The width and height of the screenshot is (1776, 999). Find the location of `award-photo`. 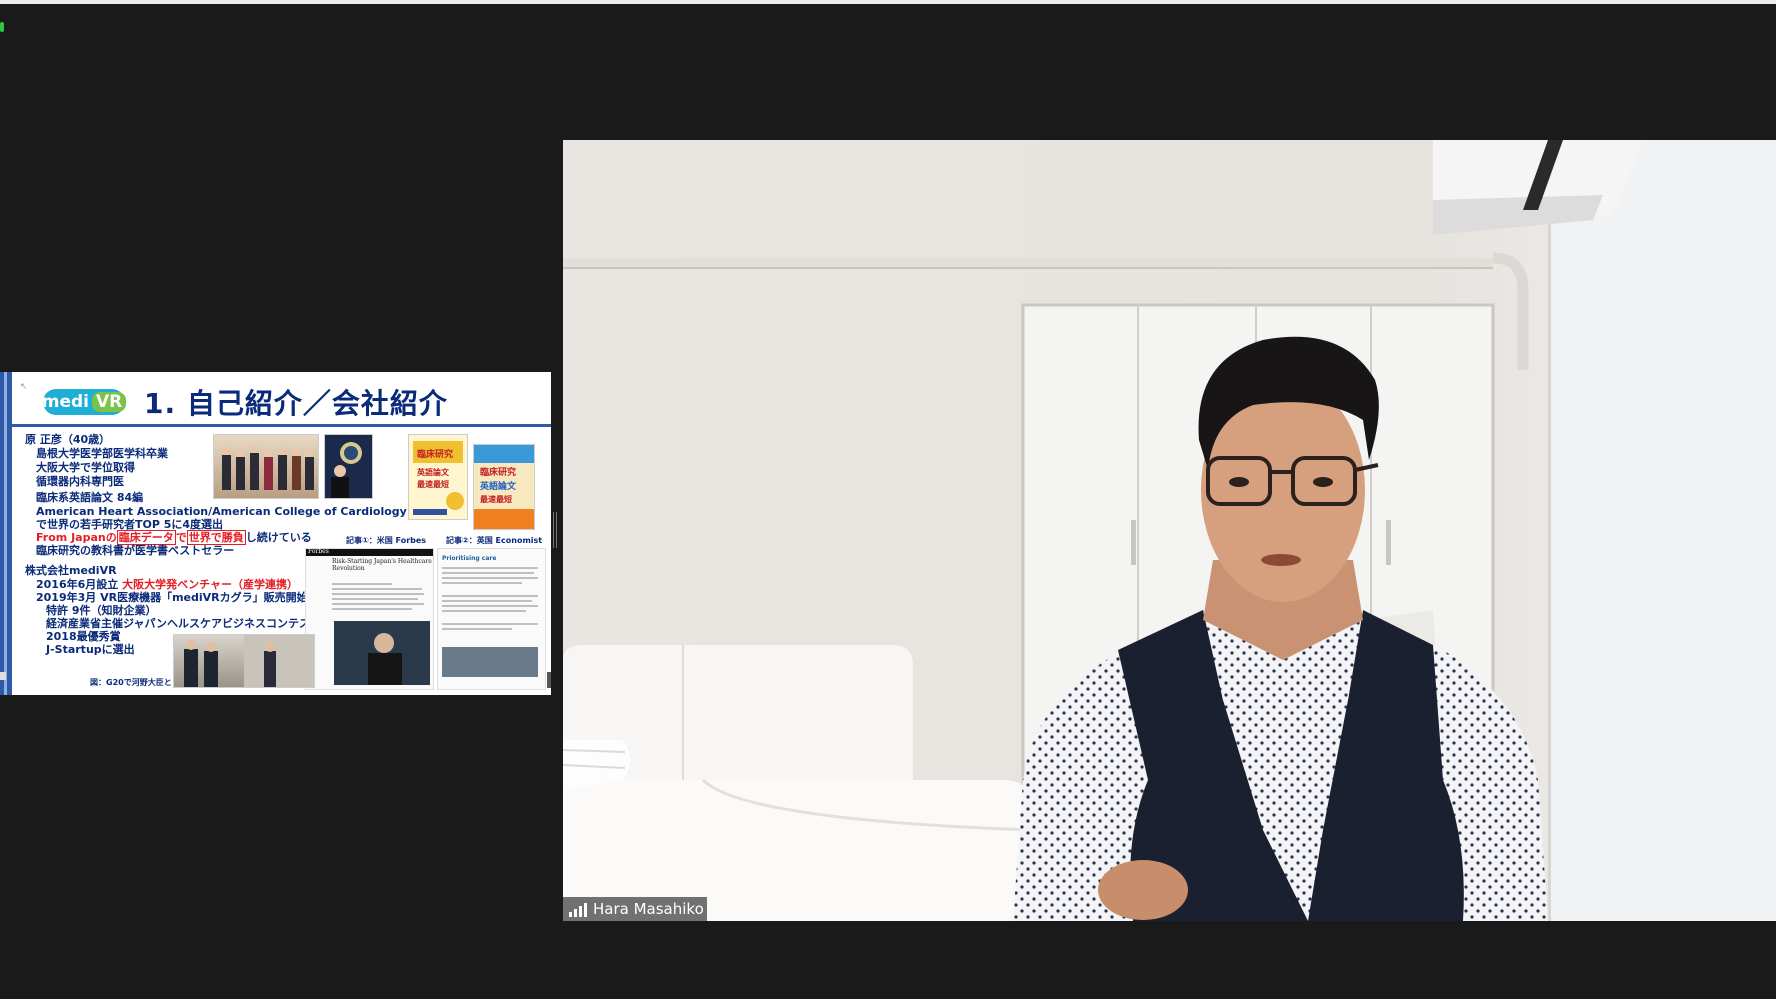

award-photo is located at coordinates (348, 466).